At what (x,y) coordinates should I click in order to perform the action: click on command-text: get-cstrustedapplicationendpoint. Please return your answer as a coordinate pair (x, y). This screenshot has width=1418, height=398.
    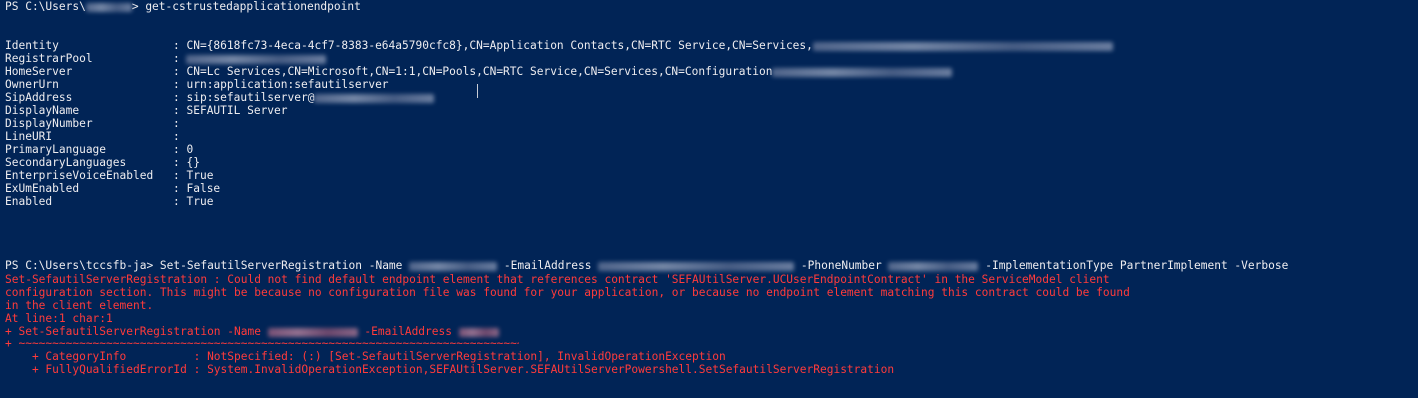
    Looking at the image, I should click on (253, 6).